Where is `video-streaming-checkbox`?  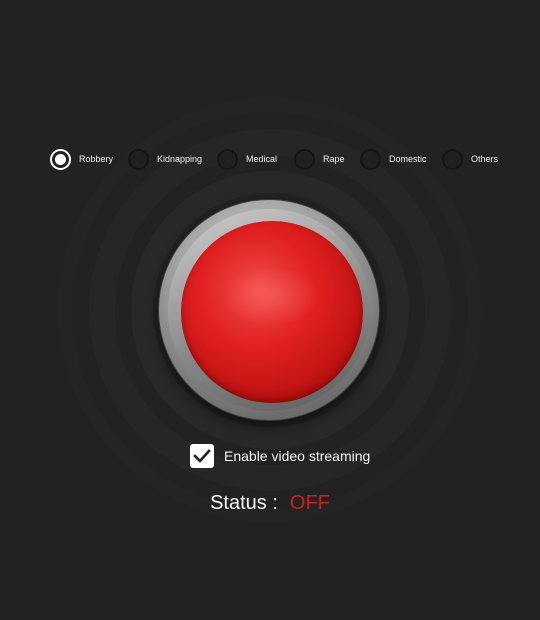
video-streaming-checkbox is located at coordinates (202, 456).